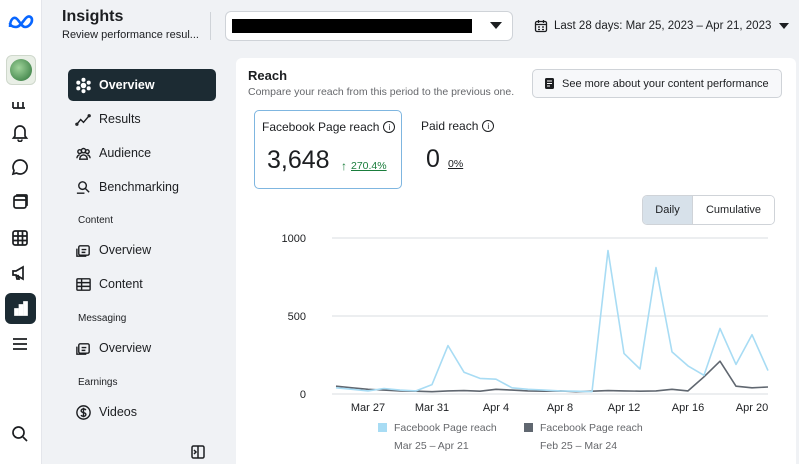 This screenshot has width=799, height=464. What do you see at coordinates (102, 318) in the screenshot?
I see `section-label-messaging: Messaging` at bounding box center [102, 318].